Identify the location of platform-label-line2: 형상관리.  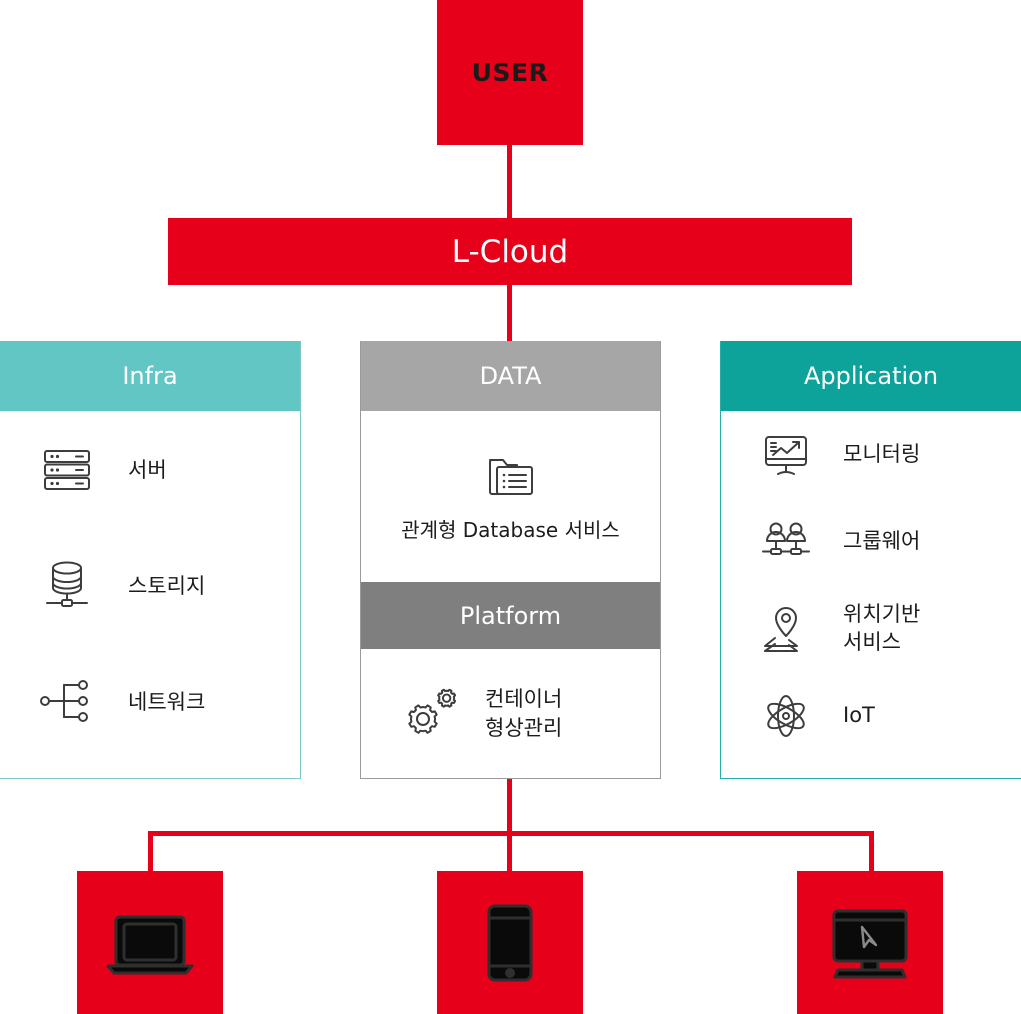
(524, 727).